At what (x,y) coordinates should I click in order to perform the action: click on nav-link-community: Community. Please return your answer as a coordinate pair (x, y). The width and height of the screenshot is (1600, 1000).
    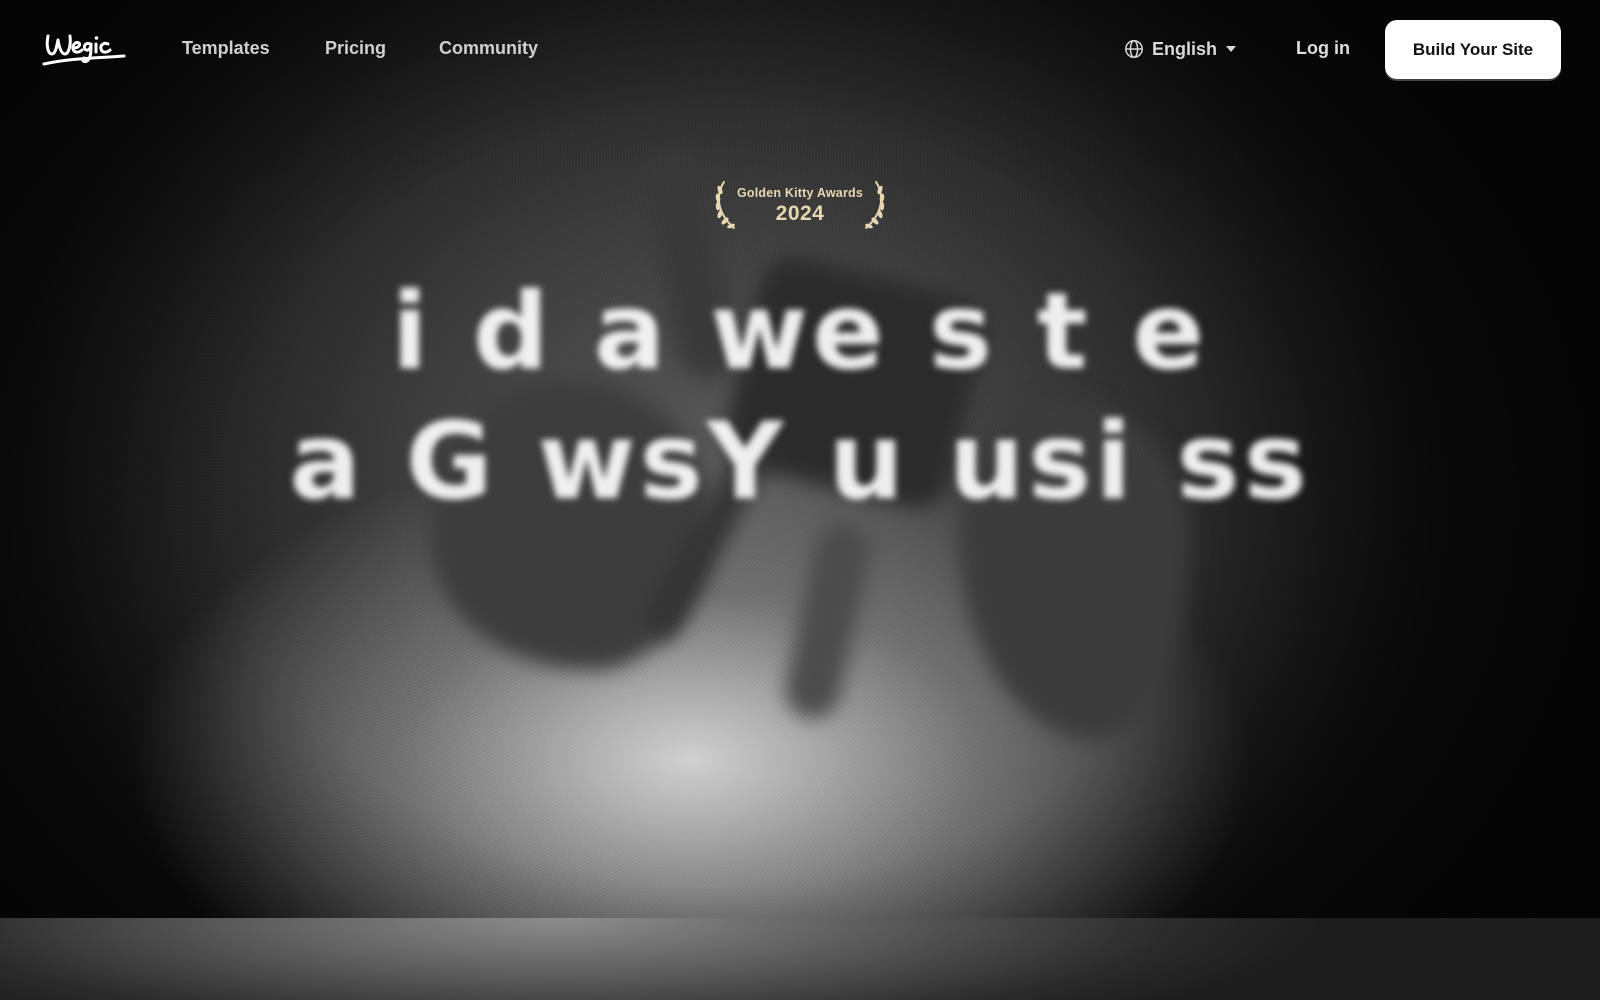
    Looking at the image, I should click on (488, 48).